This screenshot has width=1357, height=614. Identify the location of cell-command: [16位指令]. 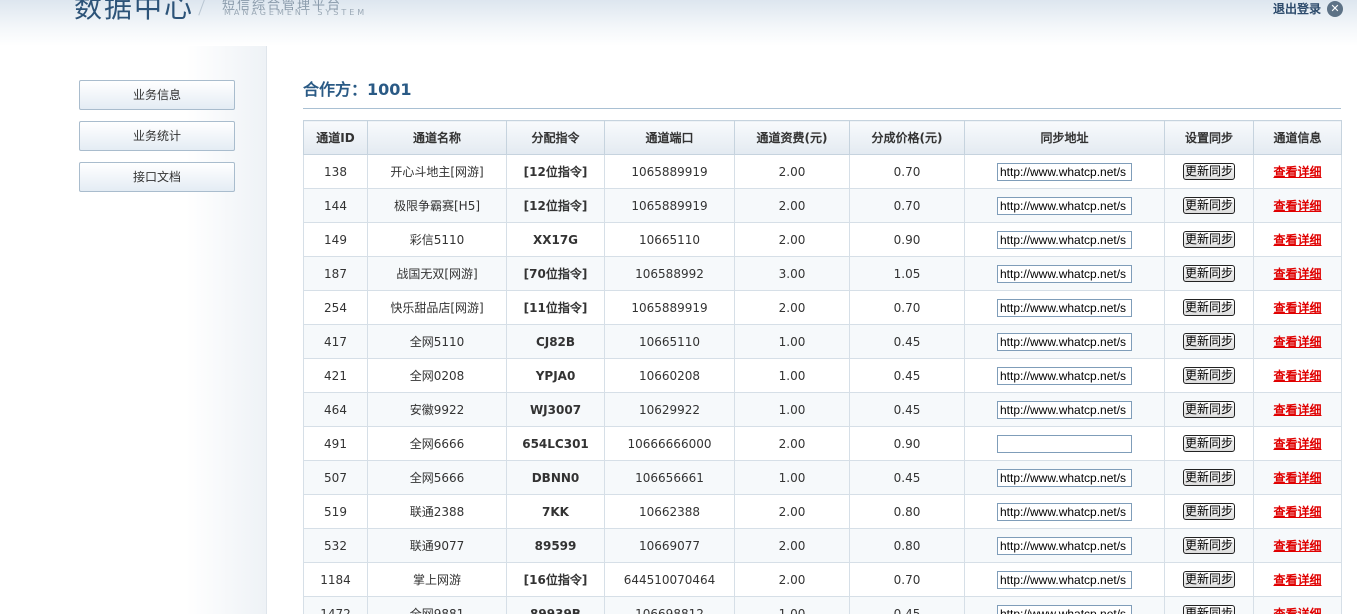
(555, 579).